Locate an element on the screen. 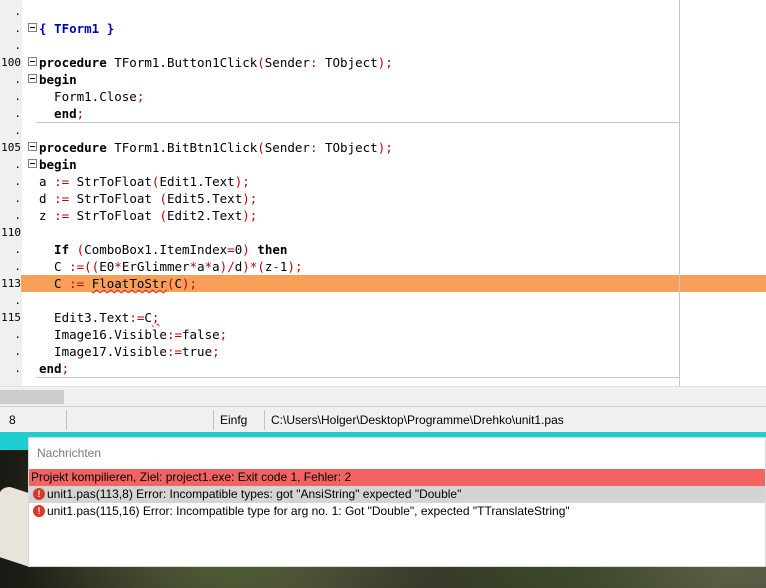  code-token: { TForm1 } is located at coordinates (77, 28).